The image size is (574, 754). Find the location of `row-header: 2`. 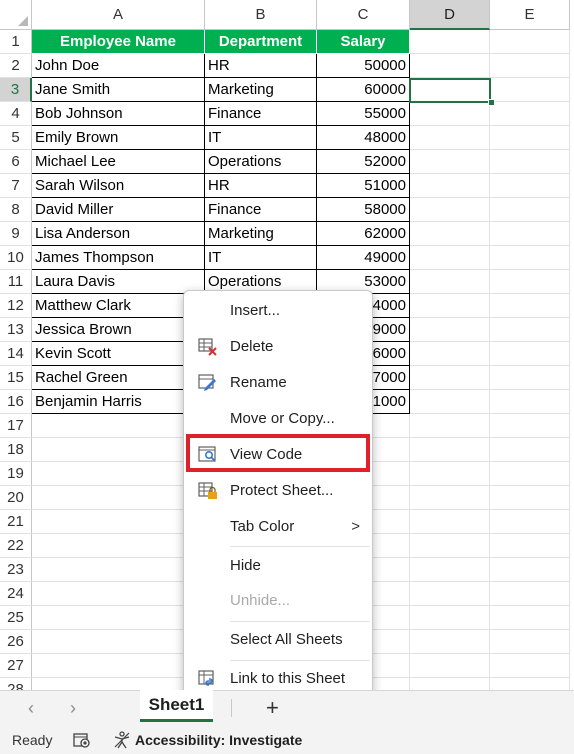

row-header: 2 is located at coordinates (16, 66).